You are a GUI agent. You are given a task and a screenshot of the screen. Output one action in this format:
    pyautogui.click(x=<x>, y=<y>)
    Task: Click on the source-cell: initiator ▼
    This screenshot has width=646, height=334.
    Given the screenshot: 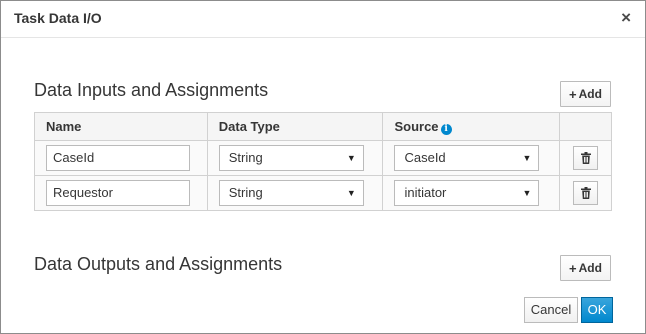 What is the action you would take?
    pyautogui.click(x=471, y=193)
    